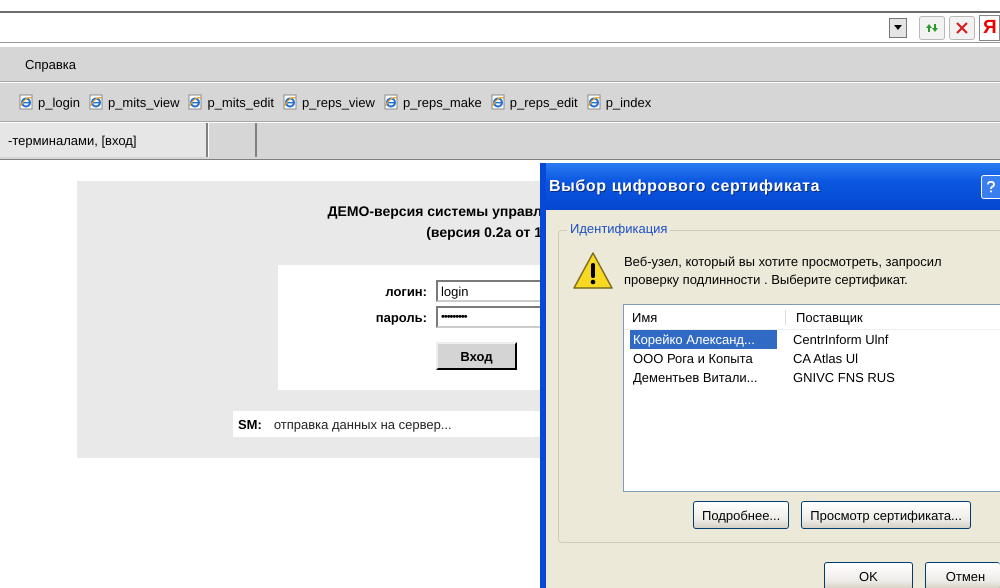 The width and height of the screenshot is (1000, 588). What do you see at coordinates (962, 575) in the screenshot?
I see `cancel-button: Отмен` at bounding box center [962, 575].